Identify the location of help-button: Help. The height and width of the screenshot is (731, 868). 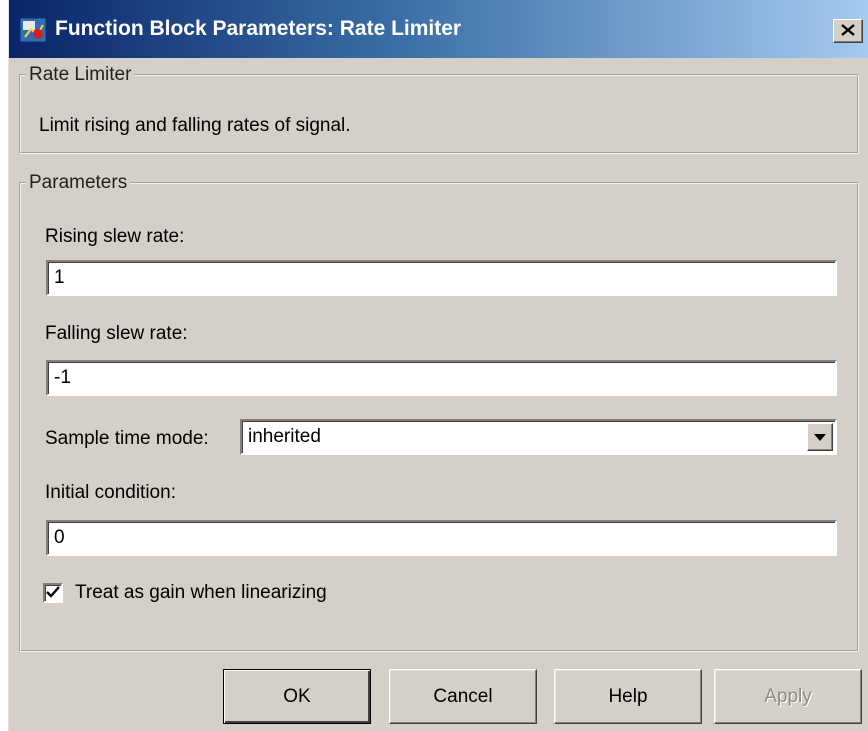
(628, 696).